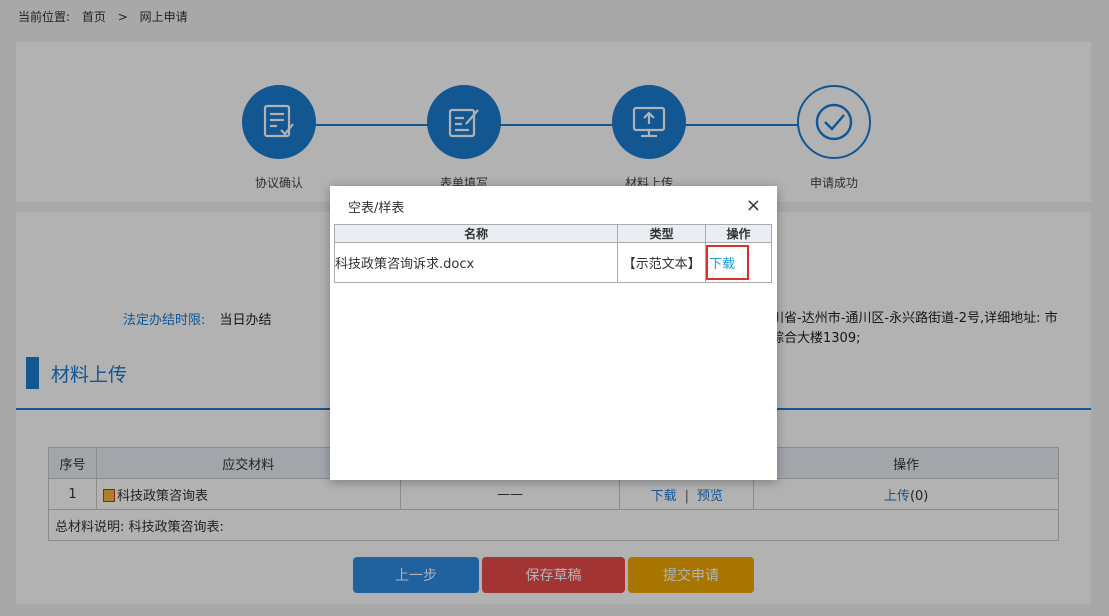 The image size is (1109, 616). Describe the element at coordinates (738, 233) in the screenshot. I see `column-header: 操作` at that location.